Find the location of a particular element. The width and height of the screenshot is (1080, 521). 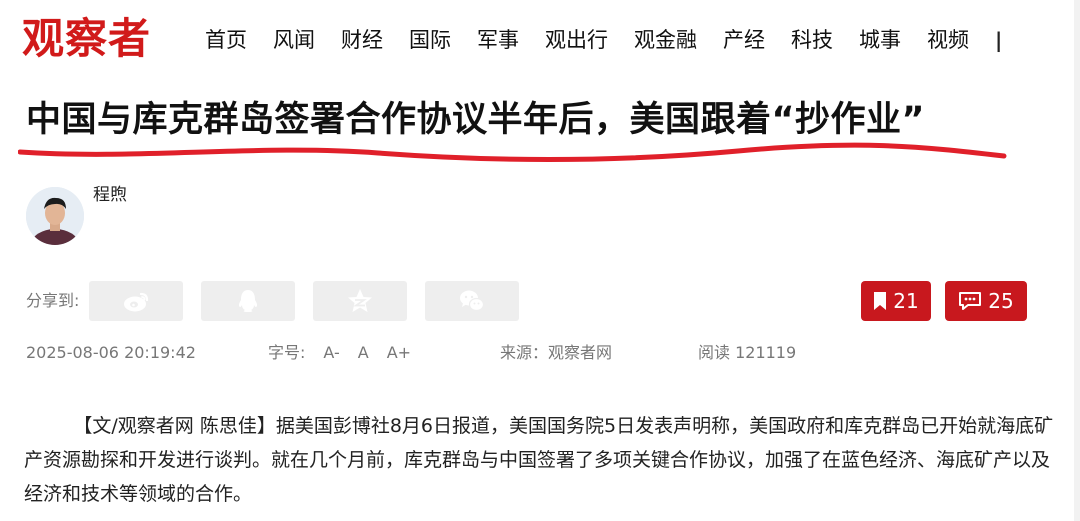

share-label: 分享到: is located at coordinates (53, 300).